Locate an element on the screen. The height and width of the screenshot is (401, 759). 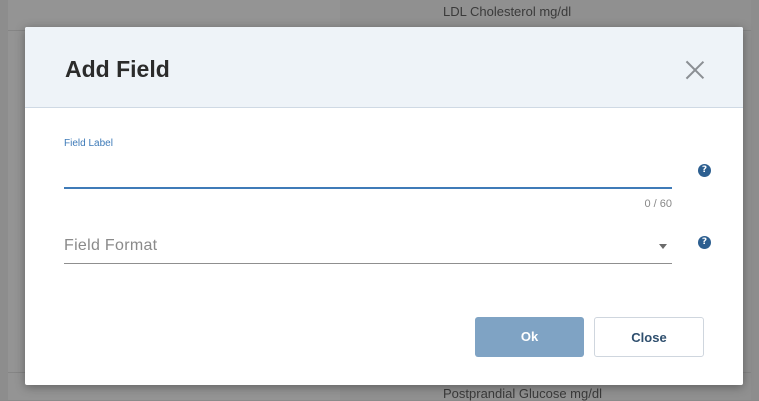
field-format-placeholder: Field Format is located at coordinates (111, 245).